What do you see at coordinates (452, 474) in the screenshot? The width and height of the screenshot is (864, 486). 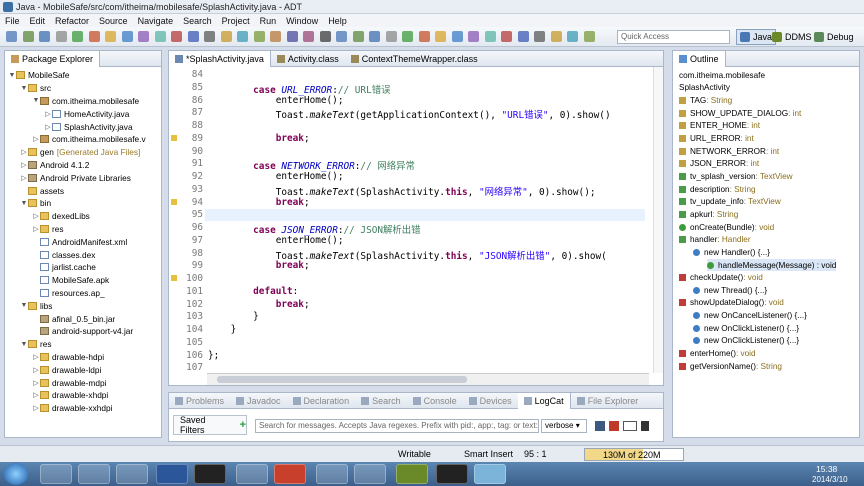 I see `amd-taskbar-icon` at bounding box center [452, 474].